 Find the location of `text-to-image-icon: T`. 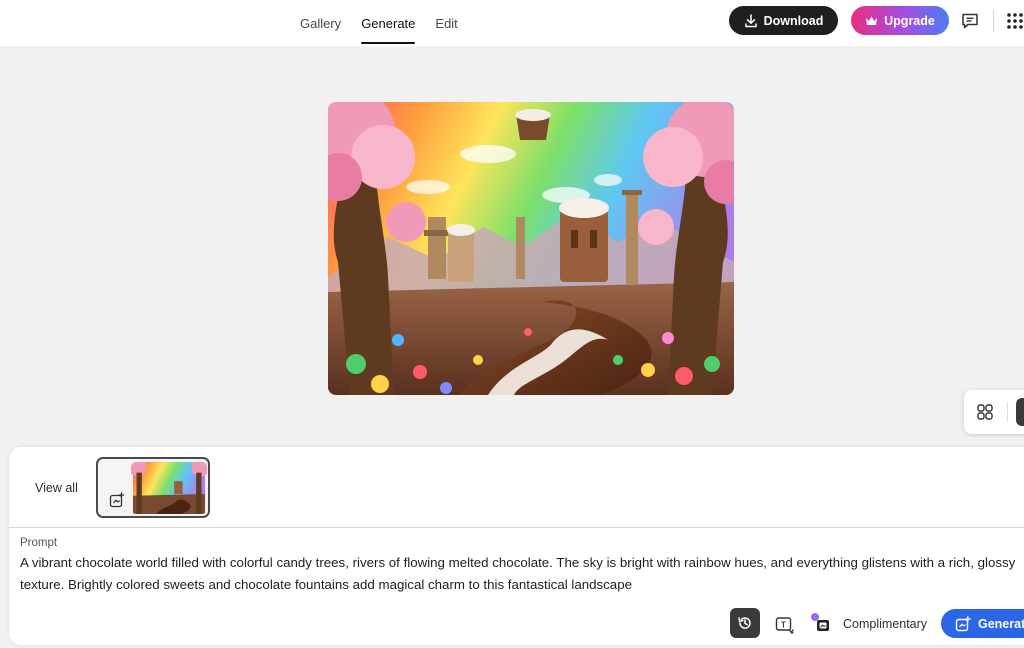

text-to-image-icon: T is located at coordinates (785, 625).